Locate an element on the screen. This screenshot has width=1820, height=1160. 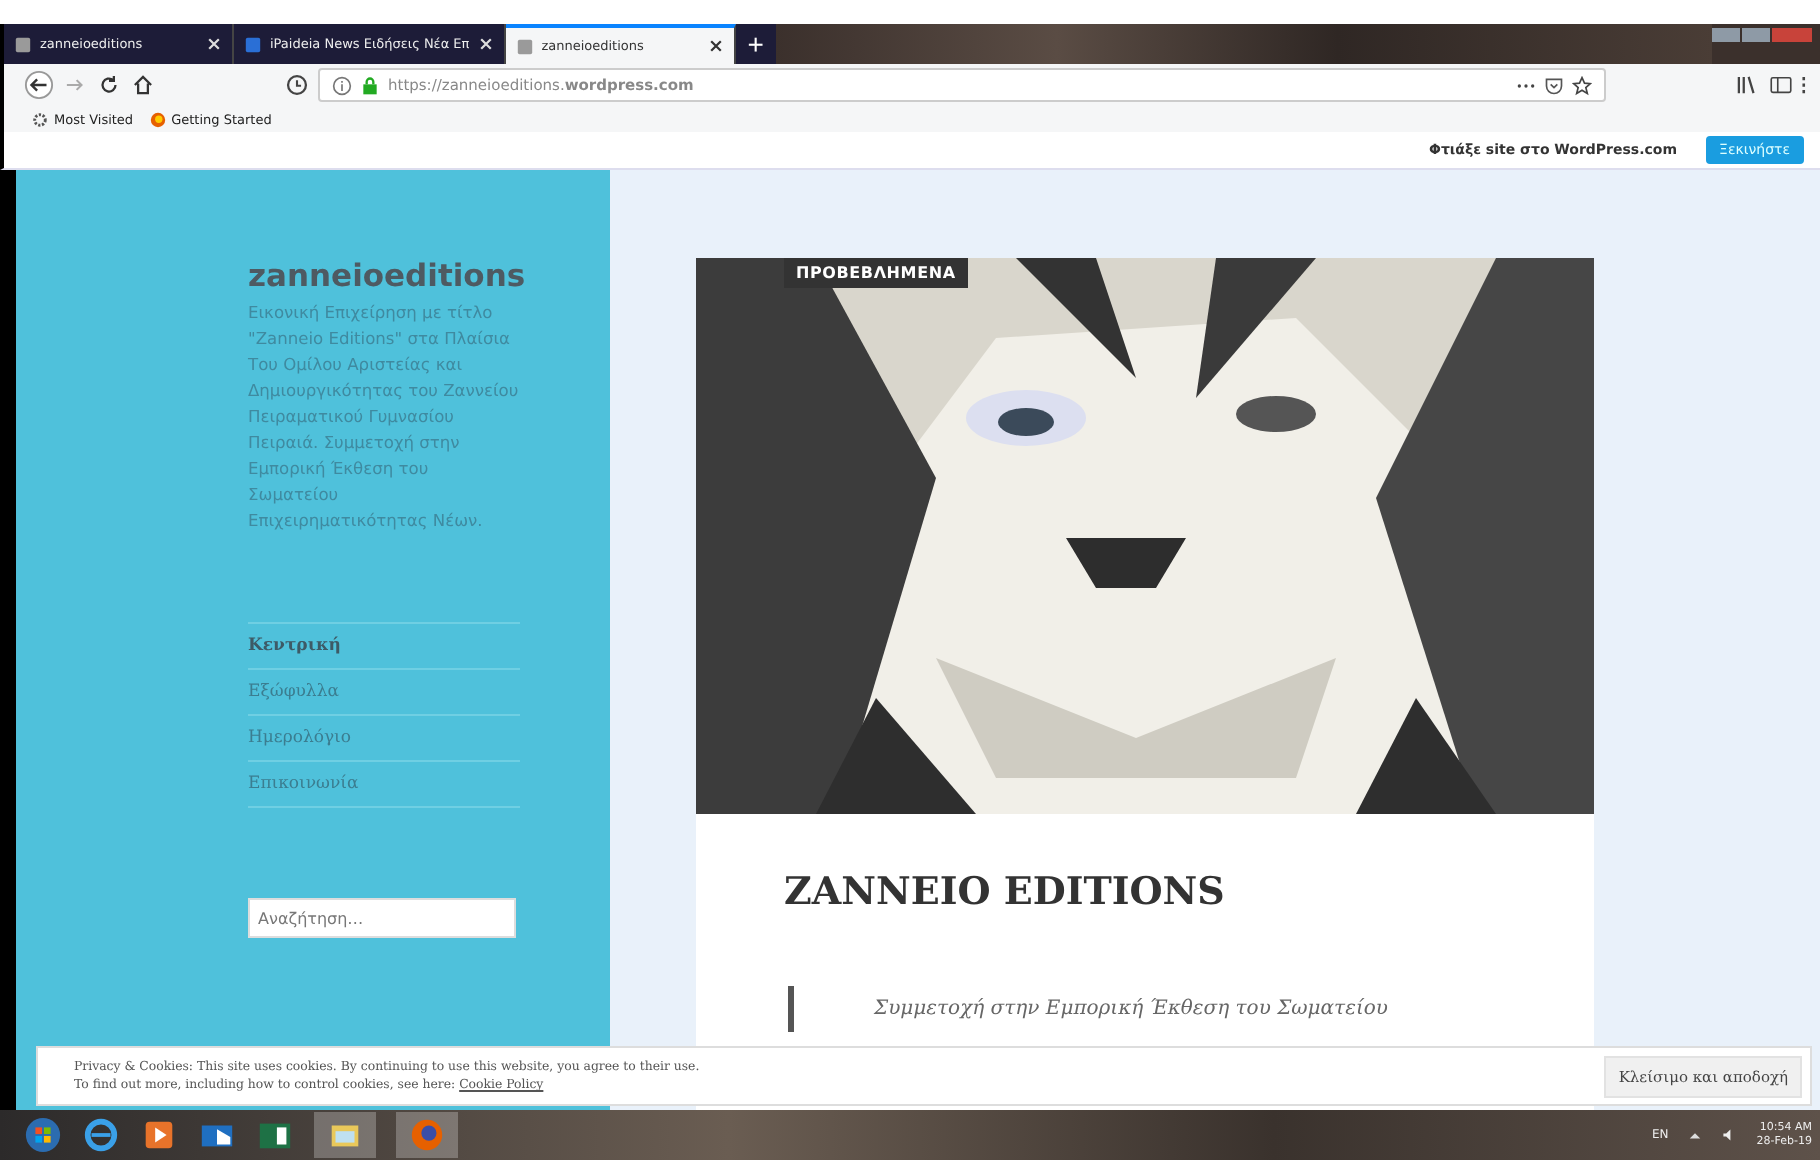
window-controls is located at coordinates (1766, 44).